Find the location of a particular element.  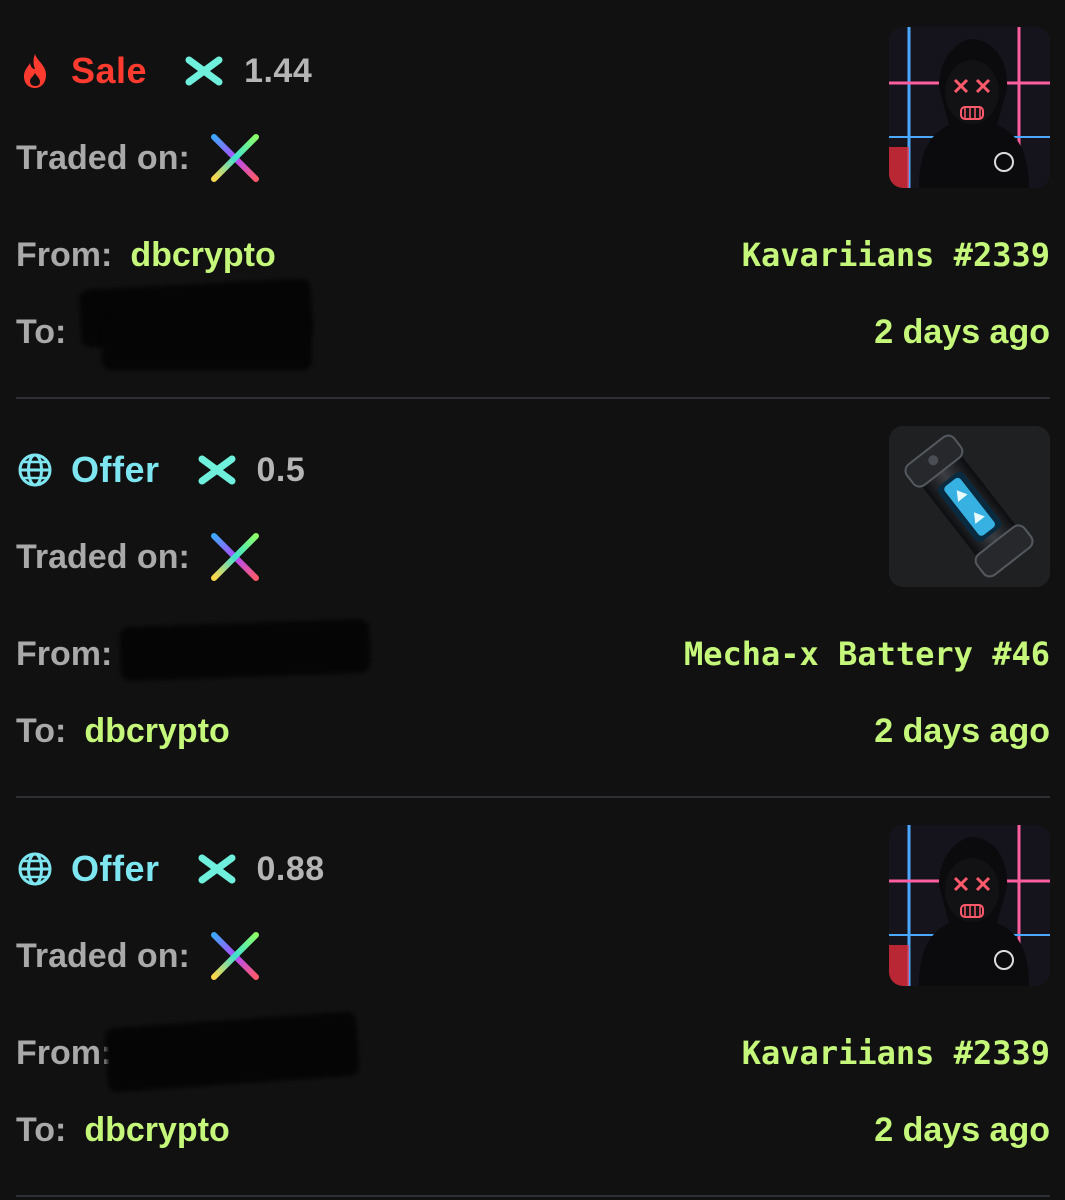

transaction-header: Offer 0.5 is located at coordinates (160, 470).